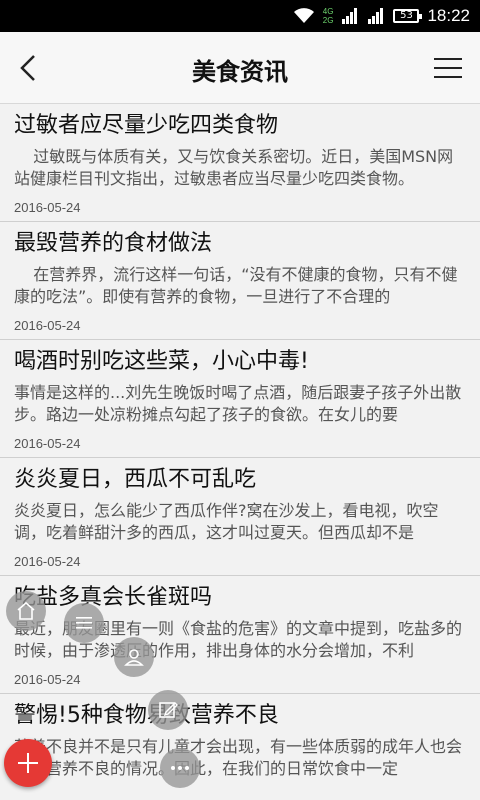  I want to click on article-title: 最毁营养的食材做法, so click(113, 243).